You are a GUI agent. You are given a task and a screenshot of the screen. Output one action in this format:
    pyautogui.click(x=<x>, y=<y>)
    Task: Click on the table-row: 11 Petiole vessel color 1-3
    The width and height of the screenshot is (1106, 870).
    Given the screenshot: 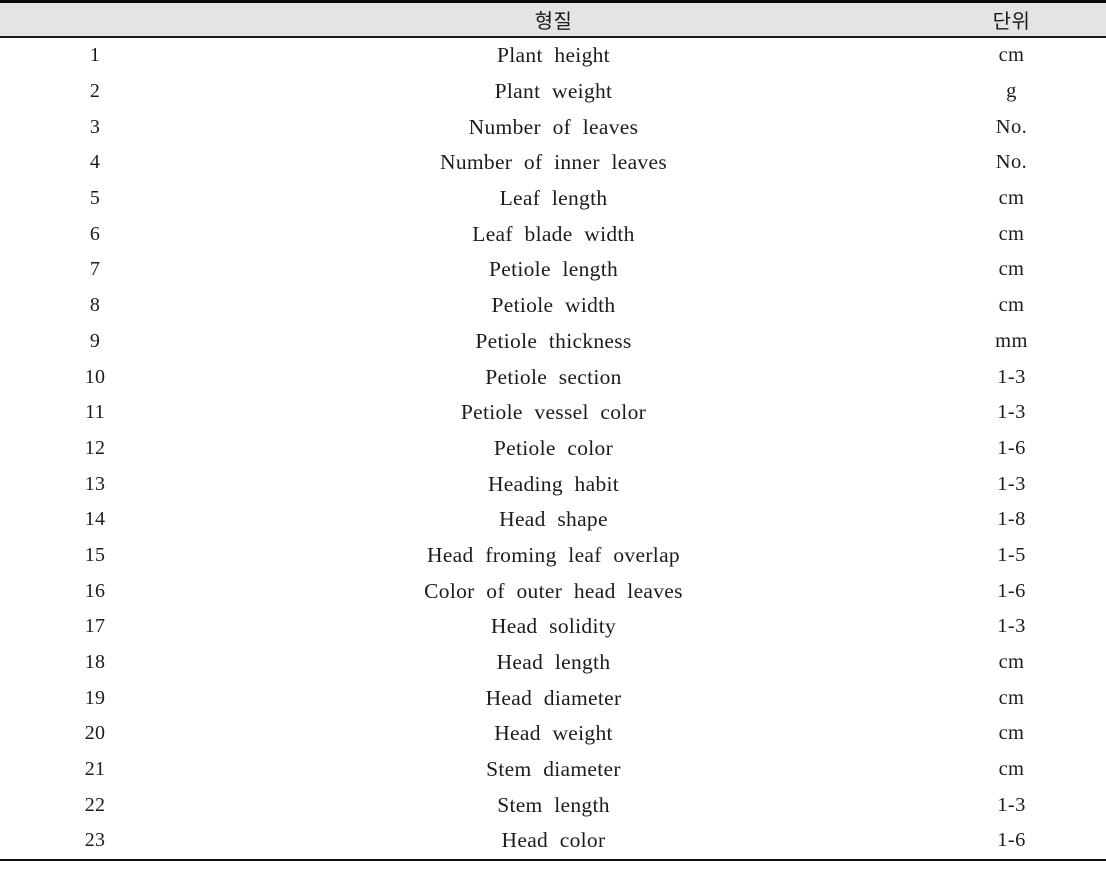 What is the action you would take?
    pyautogui.click(x=553, y=413)
    